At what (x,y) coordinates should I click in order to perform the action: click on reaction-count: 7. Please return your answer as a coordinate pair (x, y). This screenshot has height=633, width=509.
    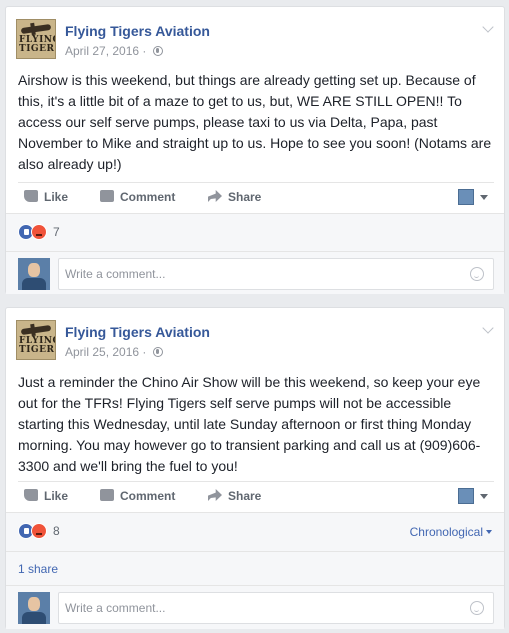
    Looking at the image, I should click on (56, 232).